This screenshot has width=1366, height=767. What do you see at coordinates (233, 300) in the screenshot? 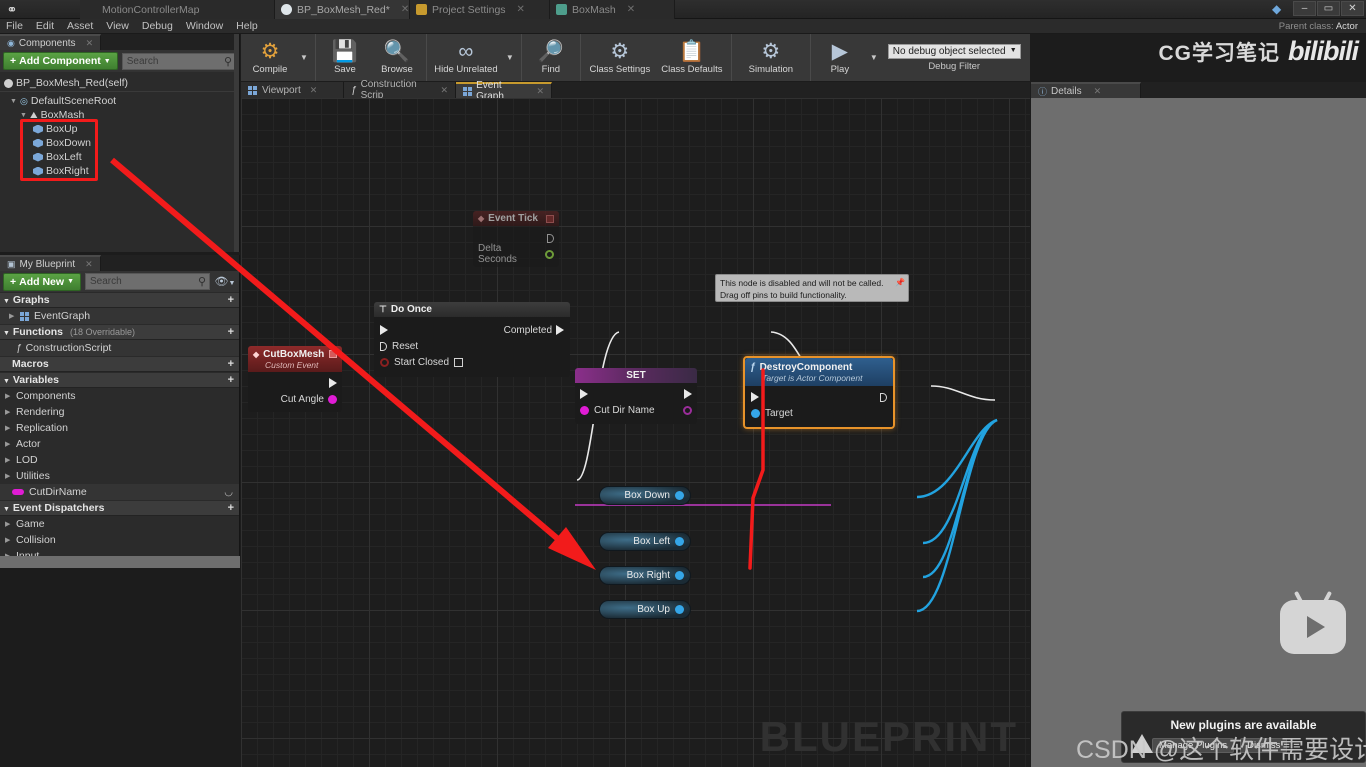
I see `add-graph-button: +` at bounding box center [233, 300].